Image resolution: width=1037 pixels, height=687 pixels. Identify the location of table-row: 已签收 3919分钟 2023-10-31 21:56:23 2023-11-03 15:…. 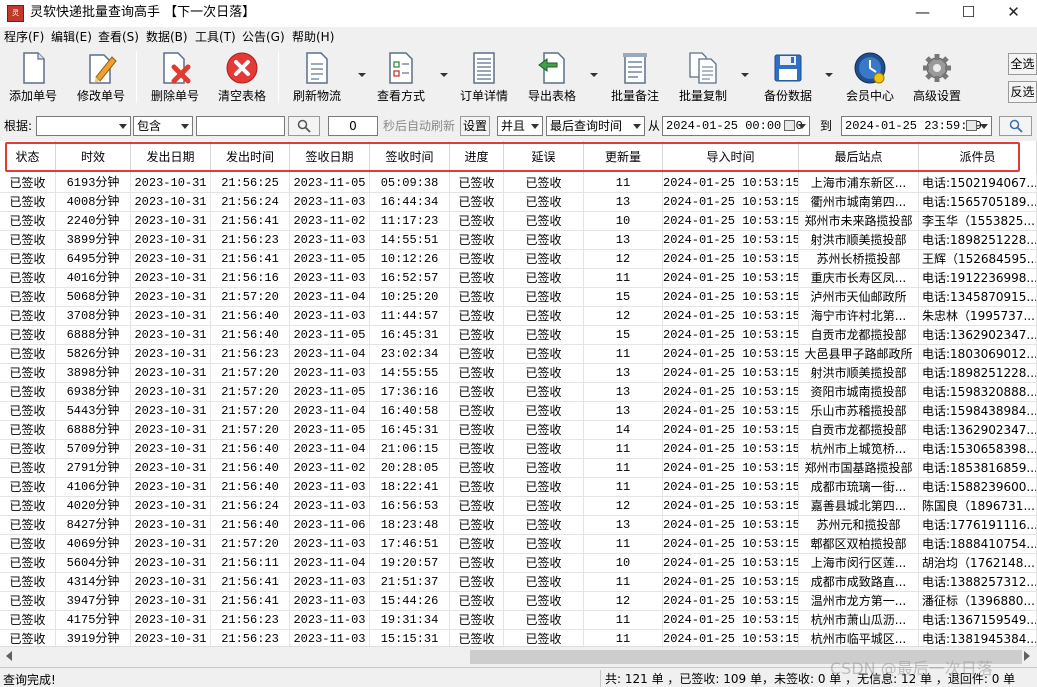
(518, 638).